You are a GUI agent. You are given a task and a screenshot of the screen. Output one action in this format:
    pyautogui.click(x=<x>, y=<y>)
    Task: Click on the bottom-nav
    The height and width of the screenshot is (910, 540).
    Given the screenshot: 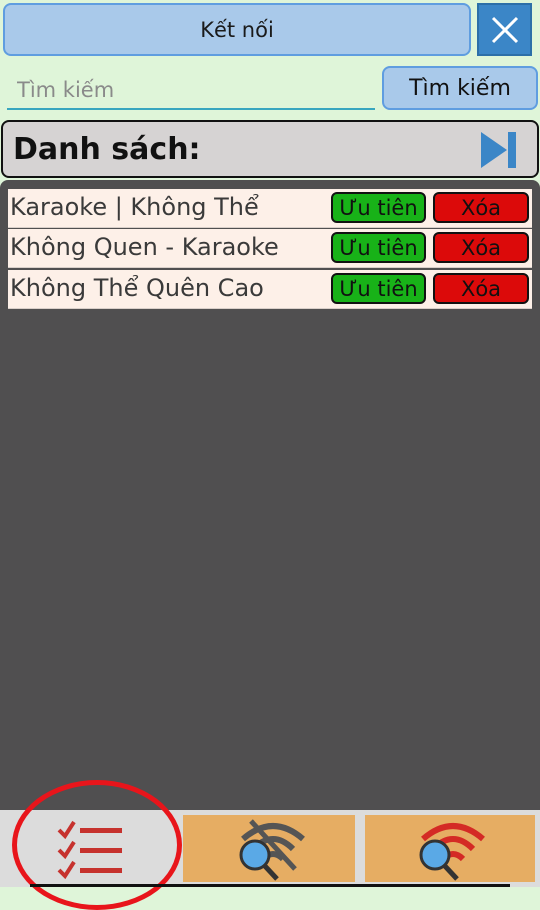 What is the action you would take?
    pyautogui.click(x=270, y=845)
    